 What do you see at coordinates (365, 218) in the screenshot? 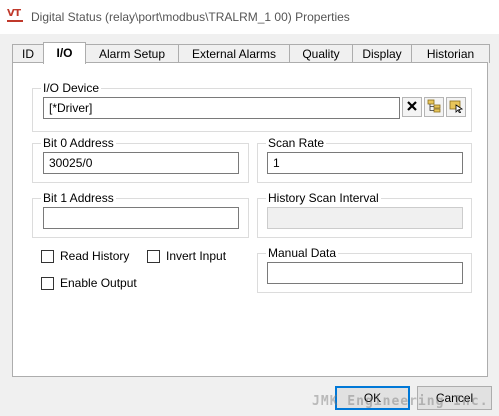
I see `history-scan-interval-field` at bounding box center [365, 218].